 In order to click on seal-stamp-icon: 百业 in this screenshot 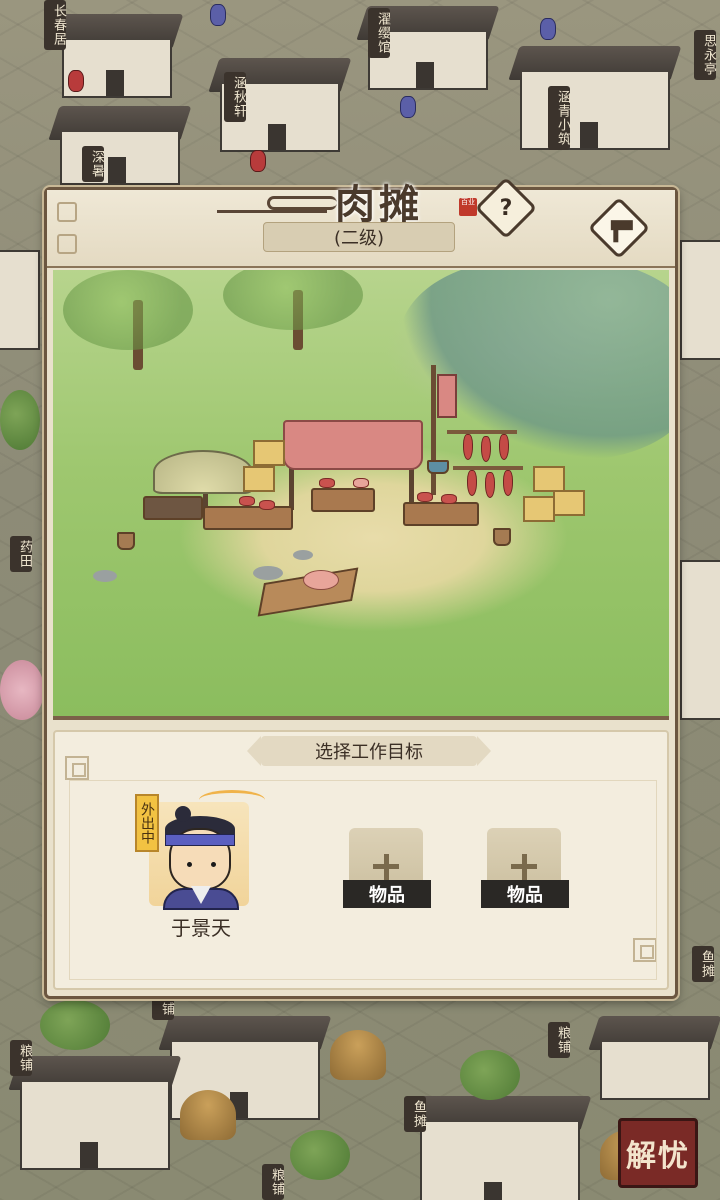, I will do `click(468, 207)`.